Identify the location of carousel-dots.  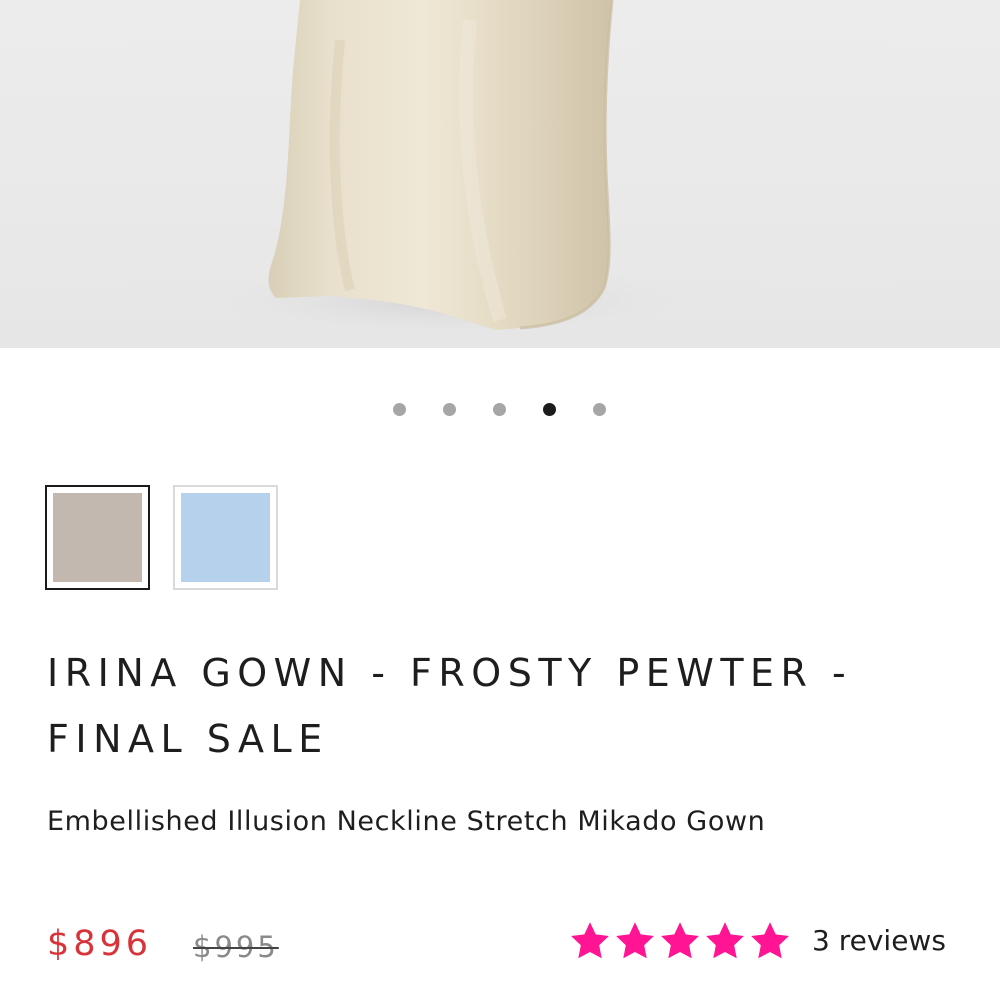
(500, 410).